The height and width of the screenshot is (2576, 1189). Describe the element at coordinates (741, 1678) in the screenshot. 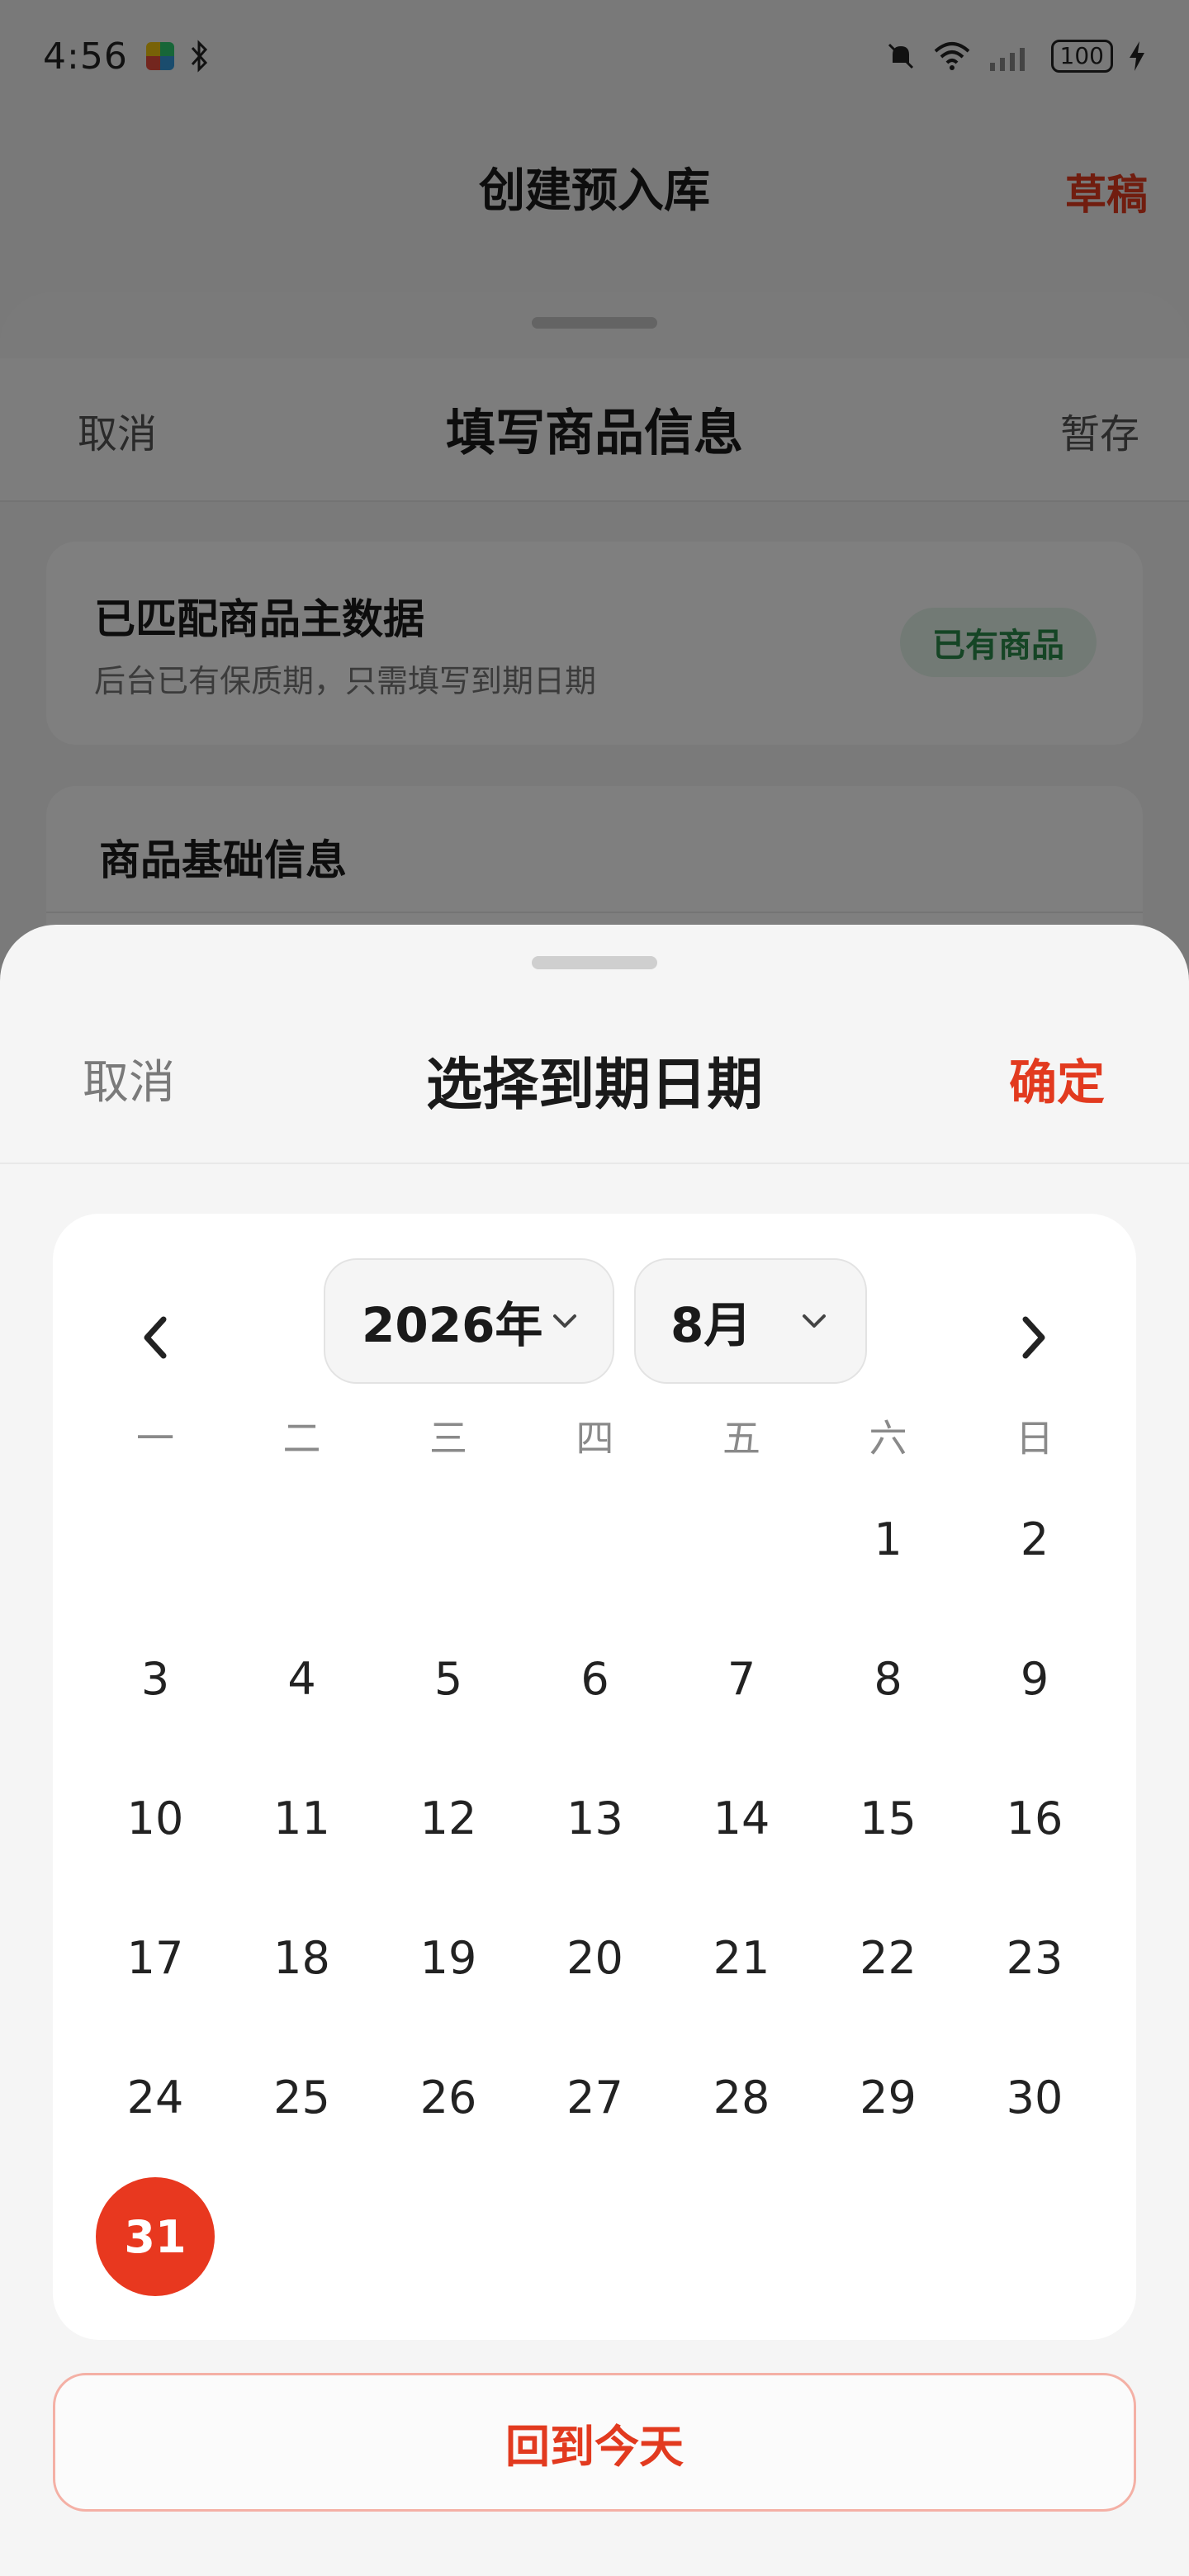

I see `day-cell: 7` at that location.